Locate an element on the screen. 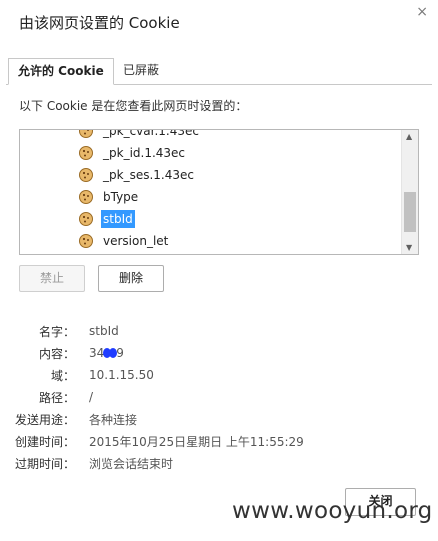  cookie-item-selected: stbId is located at coordinates (106, 219).